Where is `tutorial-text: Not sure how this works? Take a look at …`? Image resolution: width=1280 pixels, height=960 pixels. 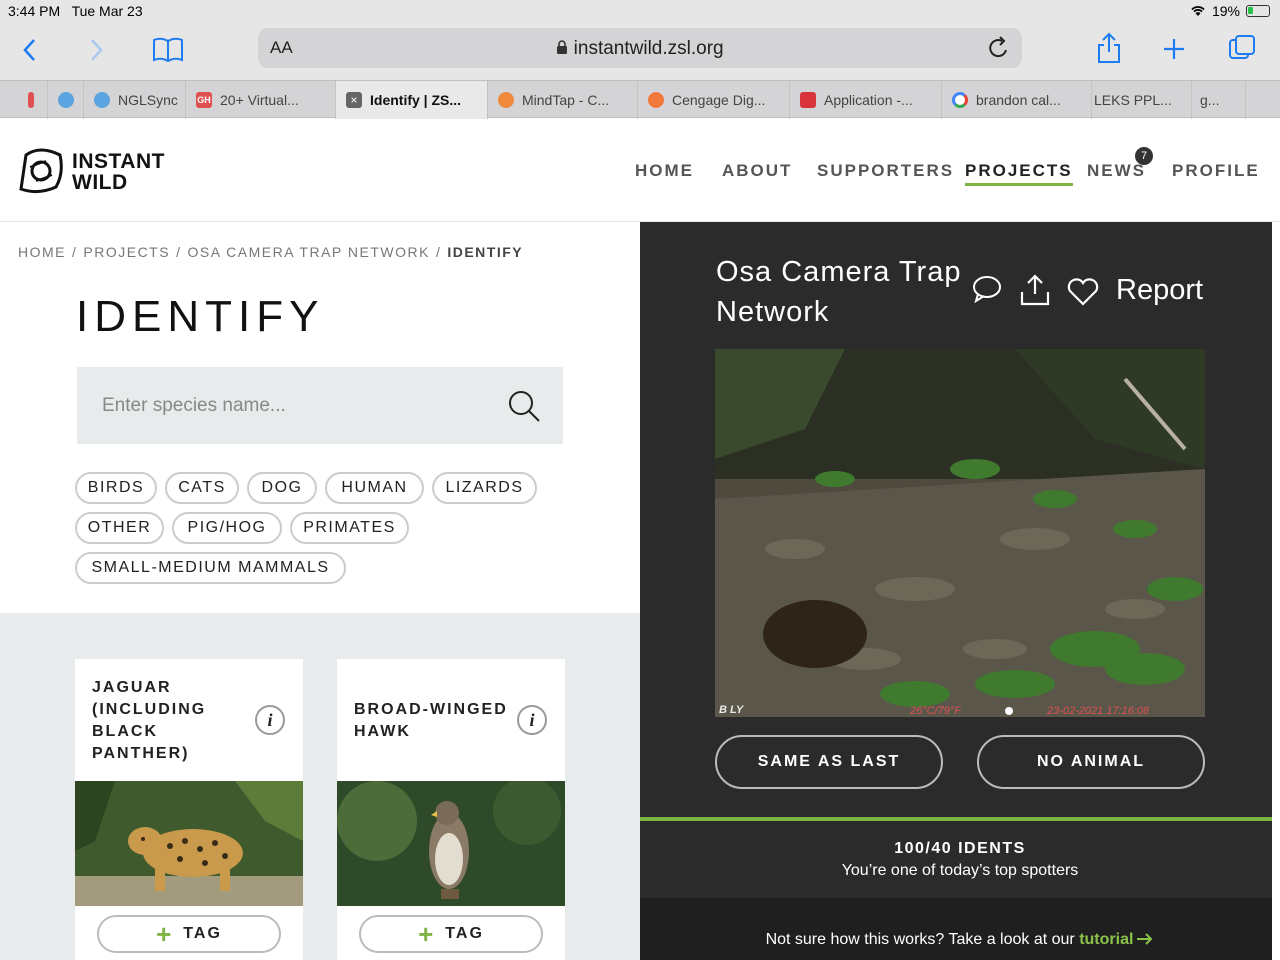
tutorial-text: Not sure how this works? Take a look at … is located at coordinates (920, 939).